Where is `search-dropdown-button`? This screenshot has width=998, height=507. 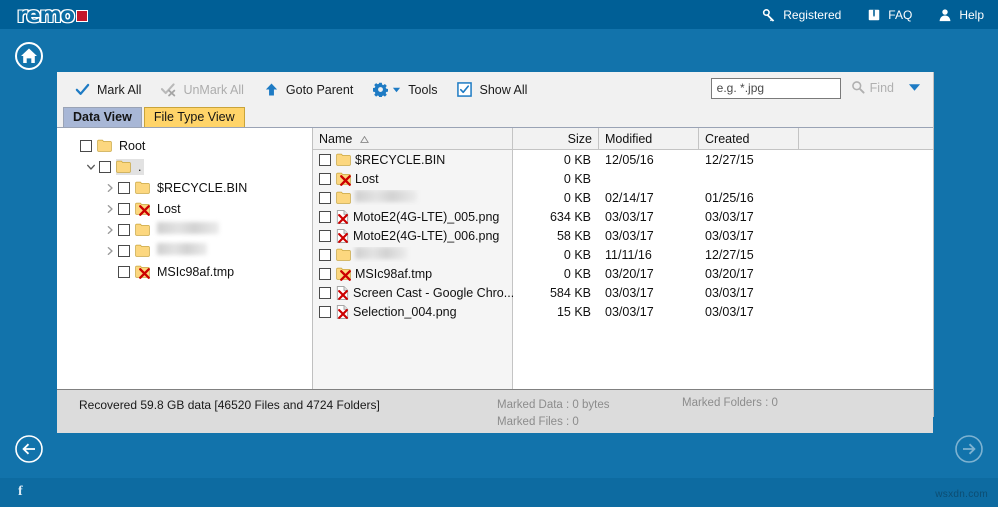 search-dropdown-button is located at coordinates (914, 88).